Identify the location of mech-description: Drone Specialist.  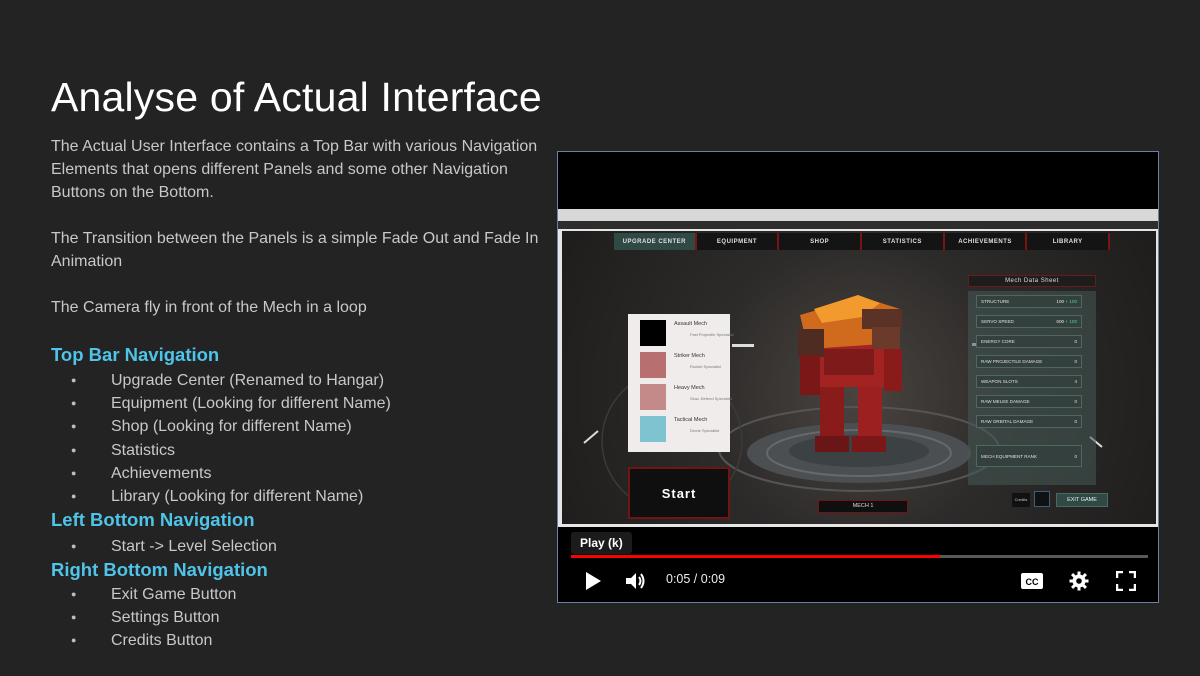
(705, 430).